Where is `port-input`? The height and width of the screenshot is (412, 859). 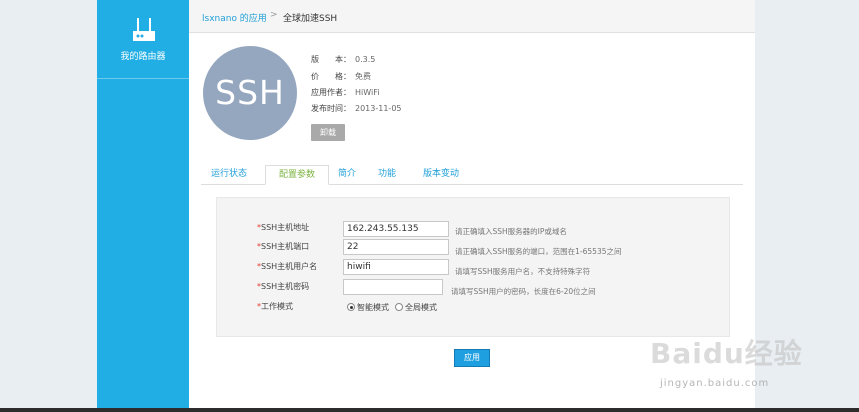
port-input is located at coordinates (396, 247).